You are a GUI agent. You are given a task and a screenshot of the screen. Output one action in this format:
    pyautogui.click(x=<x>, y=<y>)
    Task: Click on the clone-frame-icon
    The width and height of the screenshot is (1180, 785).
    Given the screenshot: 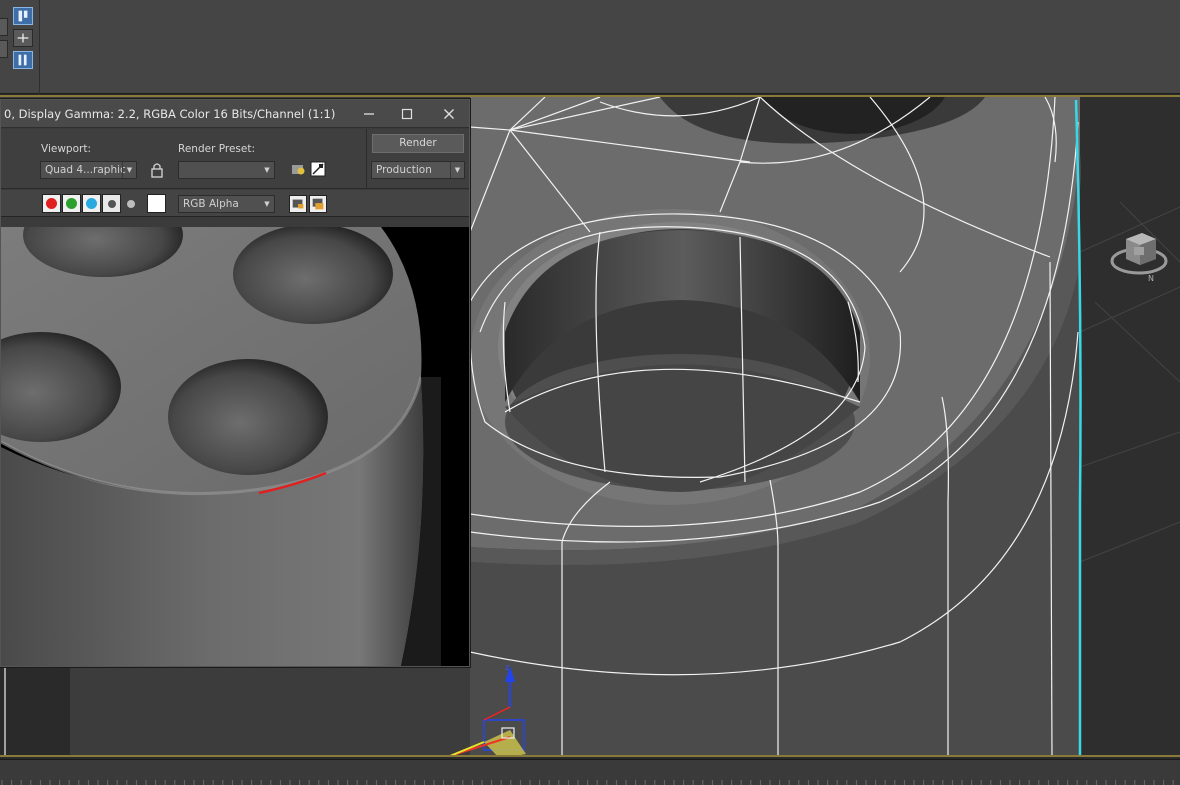 What is the action you would take?
    pyautogui.click(x=318, y=204)
    